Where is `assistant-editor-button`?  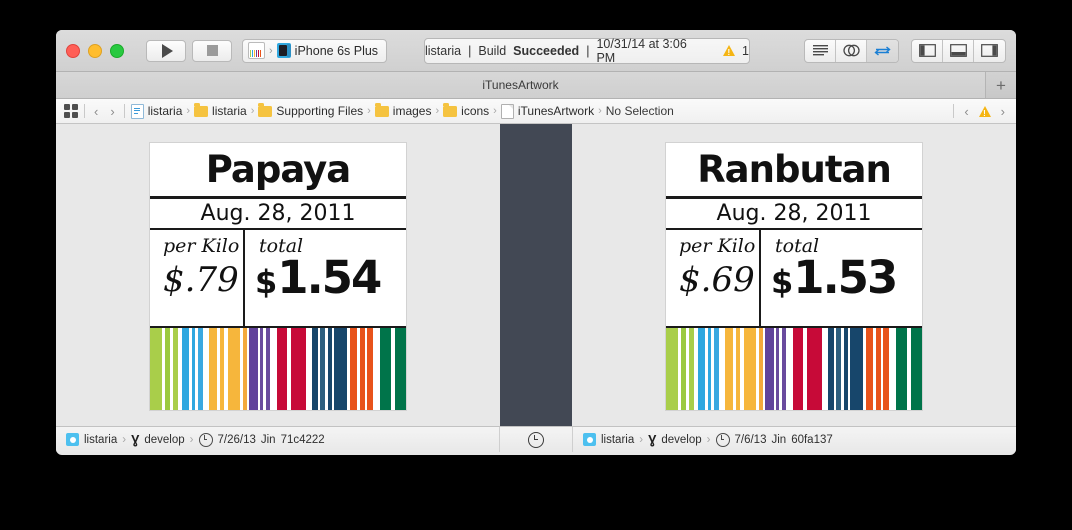
assistant-editor-button is located at coordinates (851, 50).